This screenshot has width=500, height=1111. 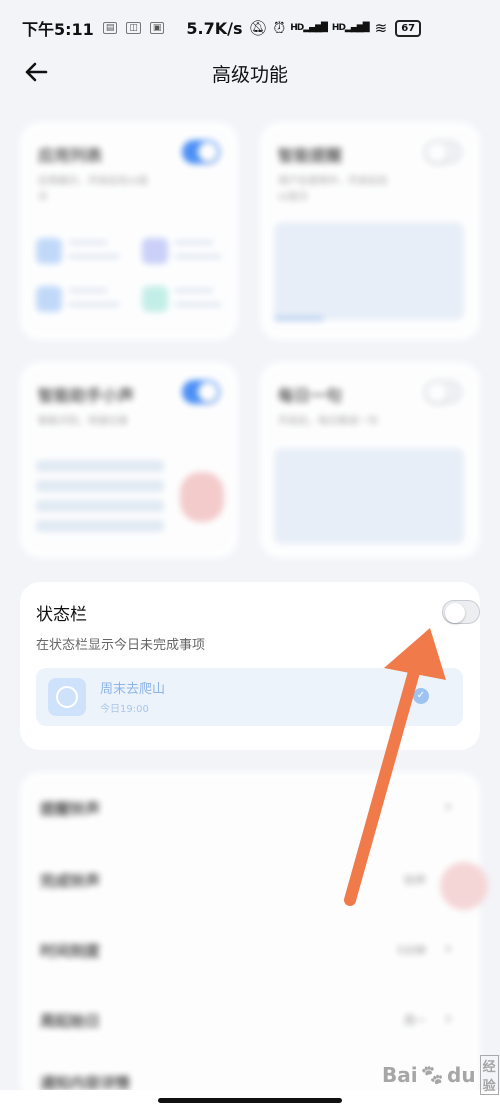 I want to click on mute-icon: 🔕︎, so click(x=258, y=28).